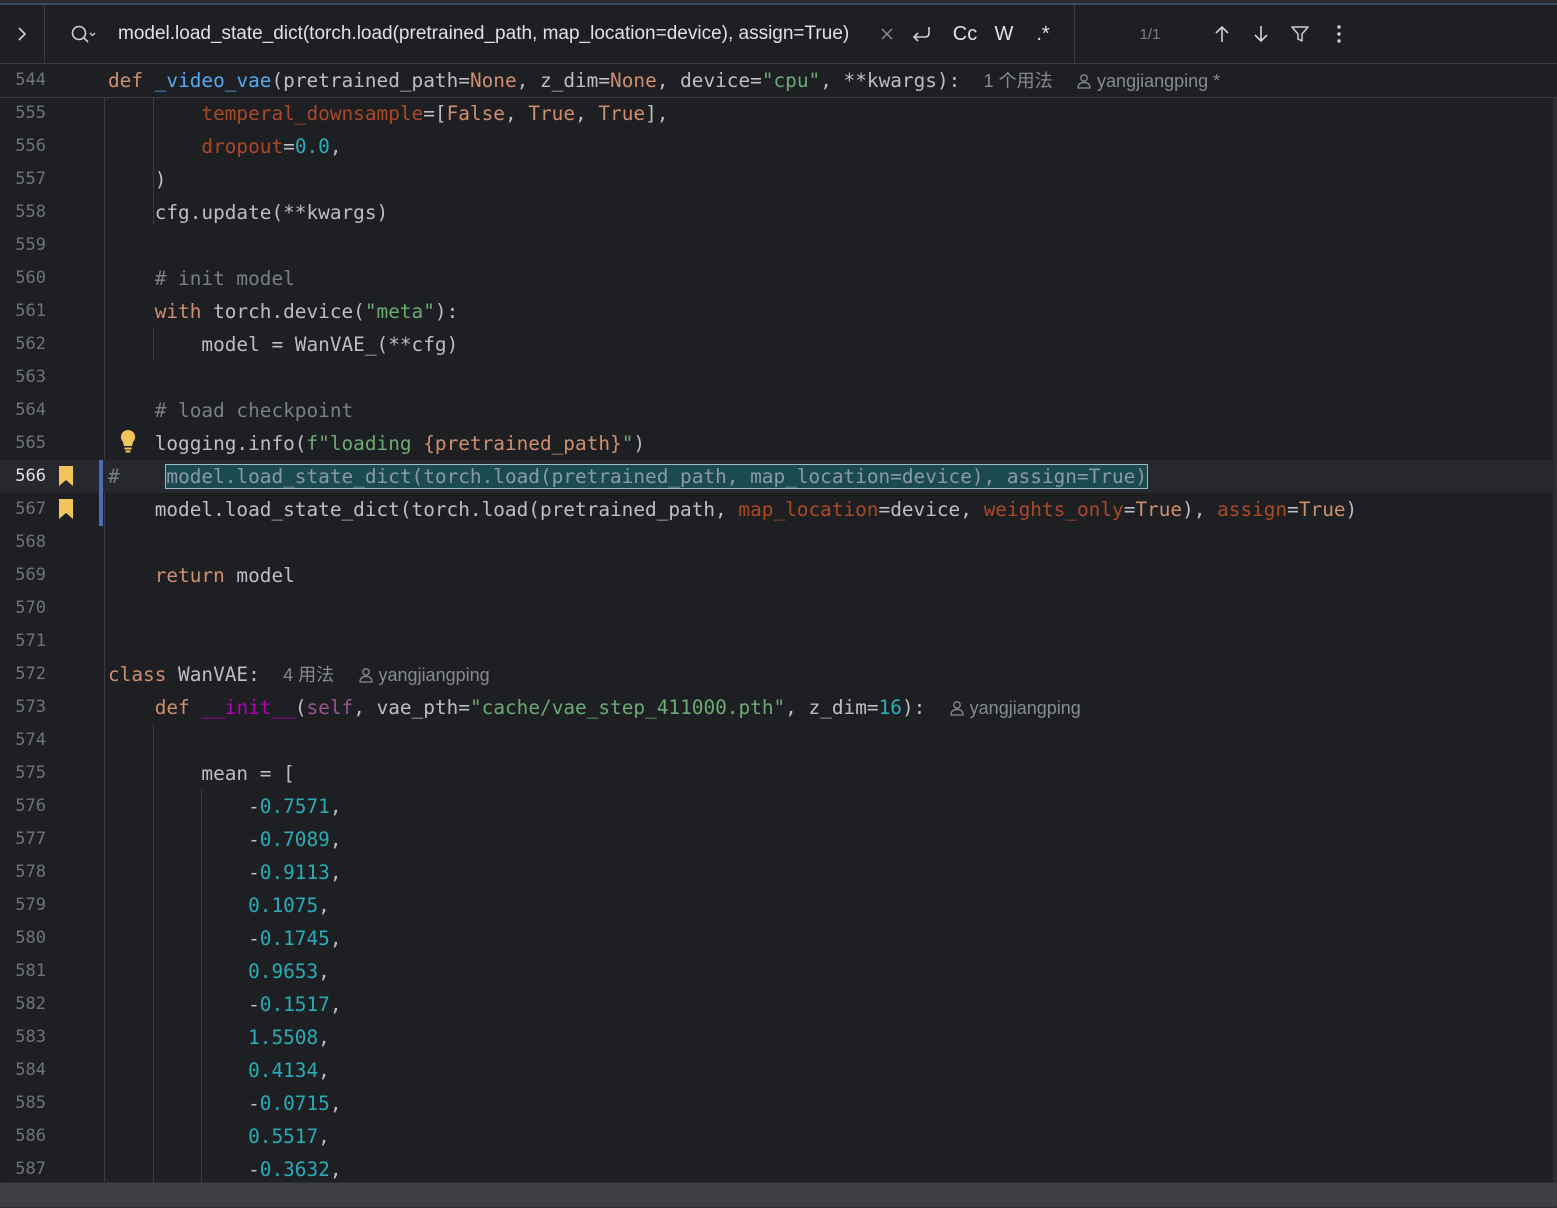 The width and height of the screenshot is (1557, 1208). Describe the element at coordinates (778, 1070) in the screenshot. I see `code-line: 584 0.4134,` at that location.